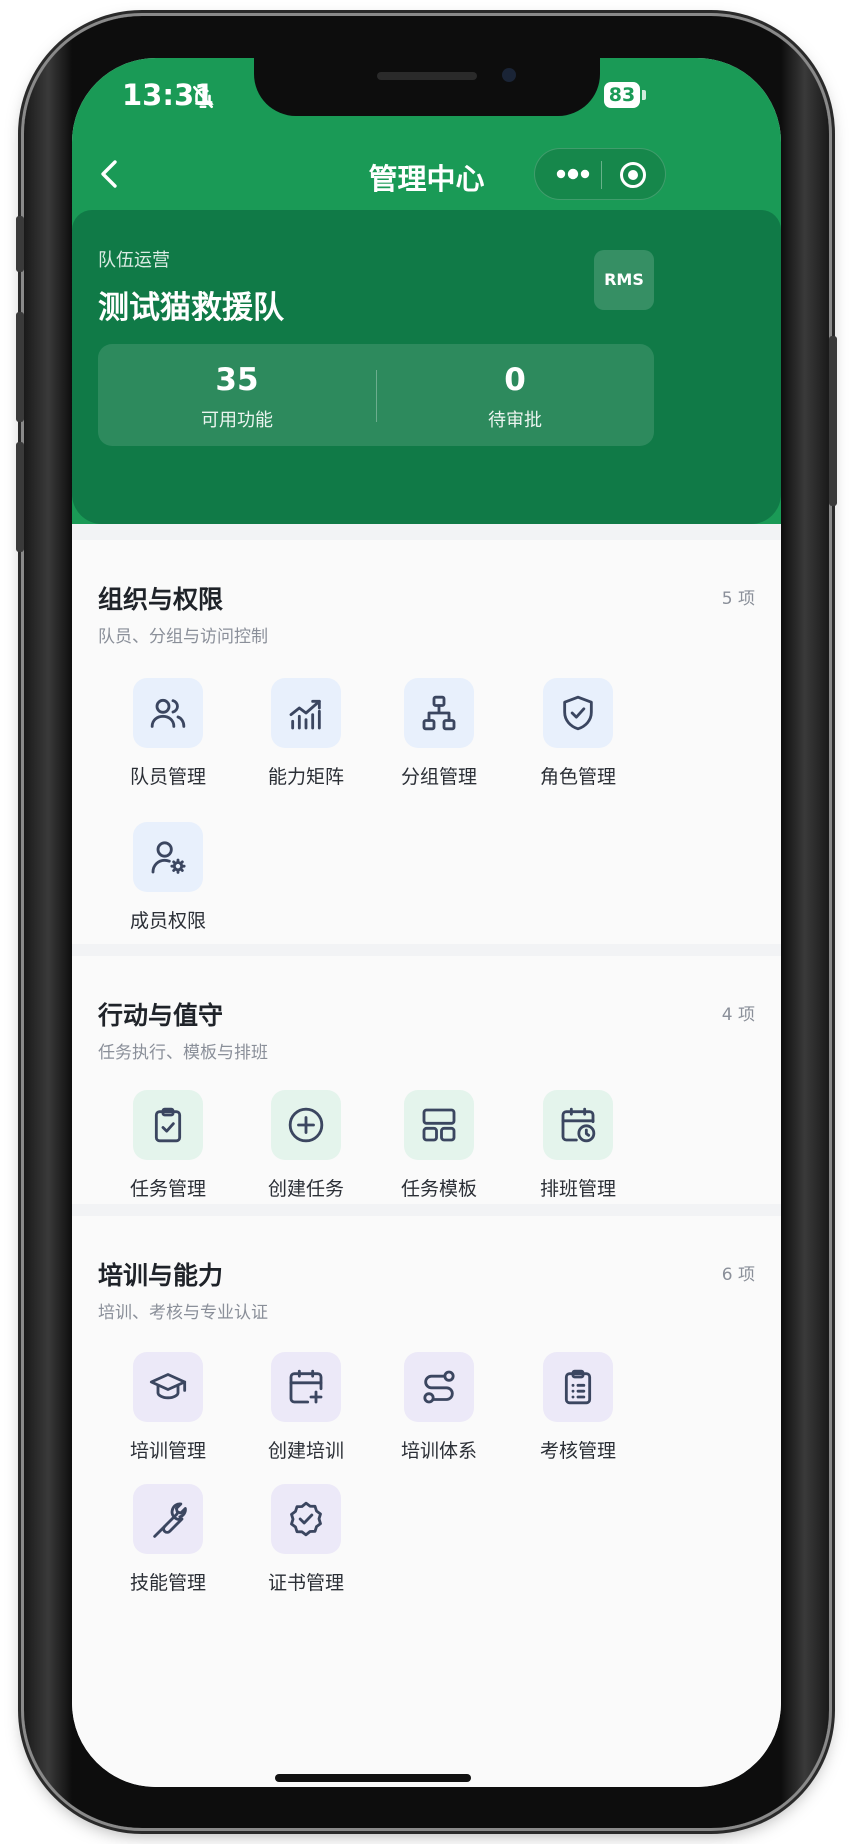 The image size is (853, 1844). I want to click on wrench-icon, so click(168, 1519).